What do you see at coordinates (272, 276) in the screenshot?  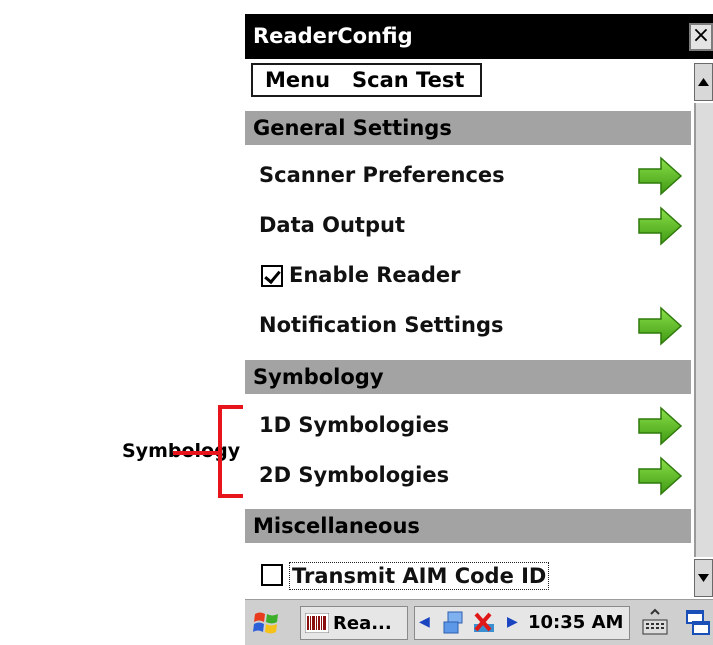 I see `enable-reader-checkbox` at bounding box center [272, 276].